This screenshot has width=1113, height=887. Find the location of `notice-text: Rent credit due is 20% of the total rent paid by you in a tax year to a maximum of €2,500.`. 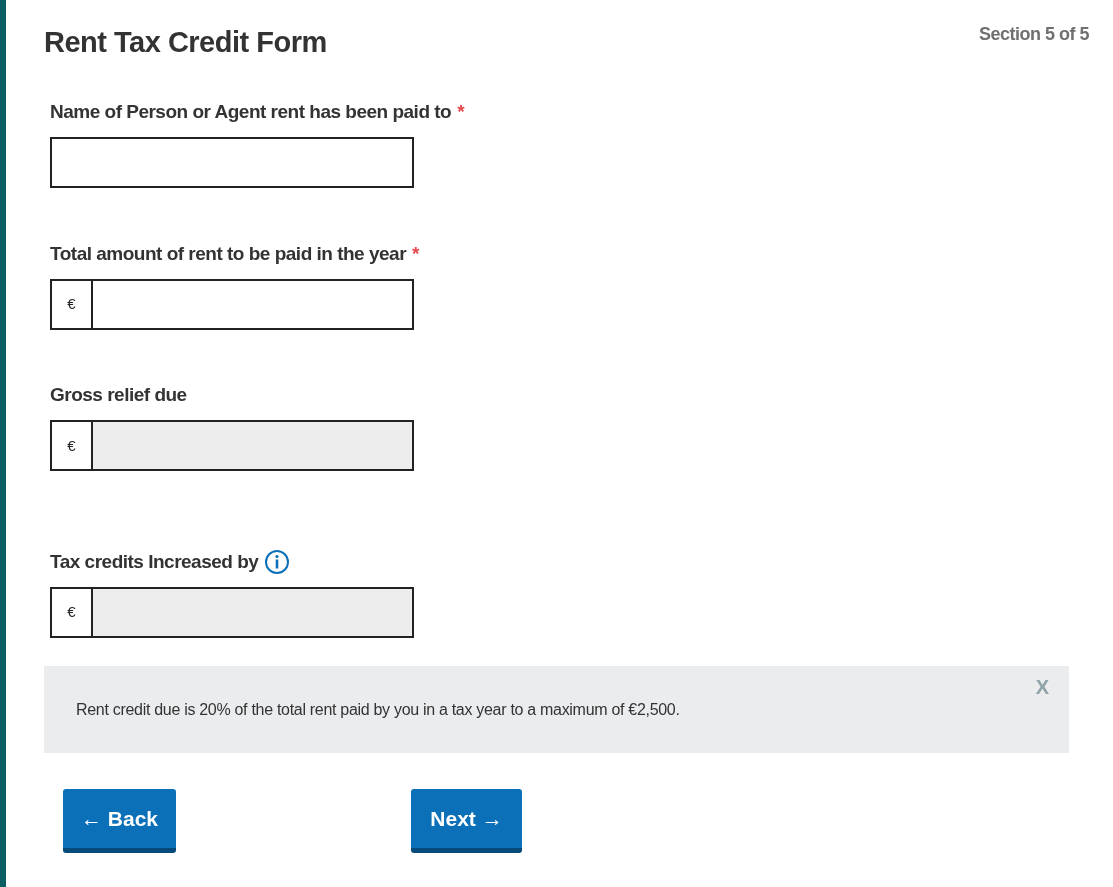

notice-text: Rent credit due is 20% of the total rent paid by you in a tax year to a maximum of €2,500. is located at coordinates (378, 709).